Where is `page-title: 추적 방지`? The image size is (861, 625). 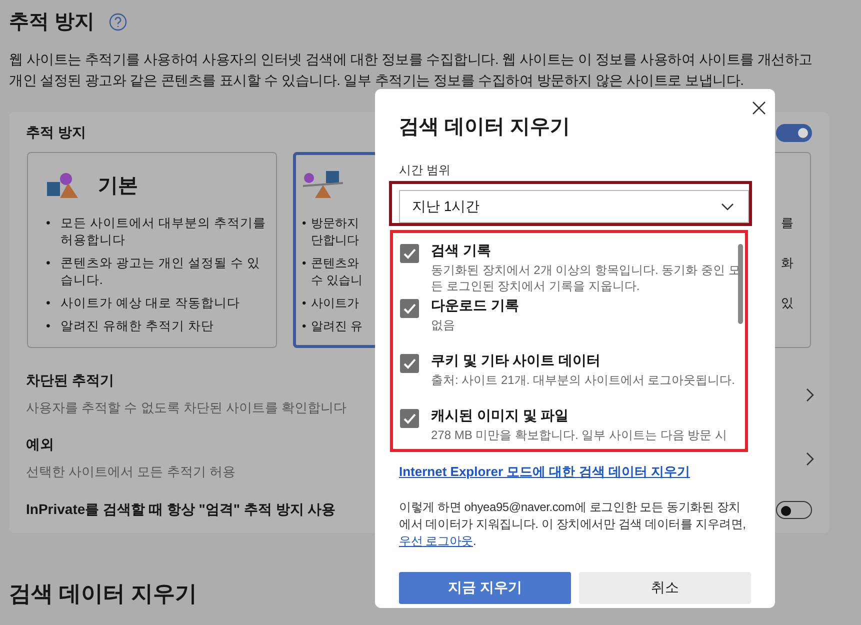 page-title: 추적 방지 is located at coordinates (52, 22).